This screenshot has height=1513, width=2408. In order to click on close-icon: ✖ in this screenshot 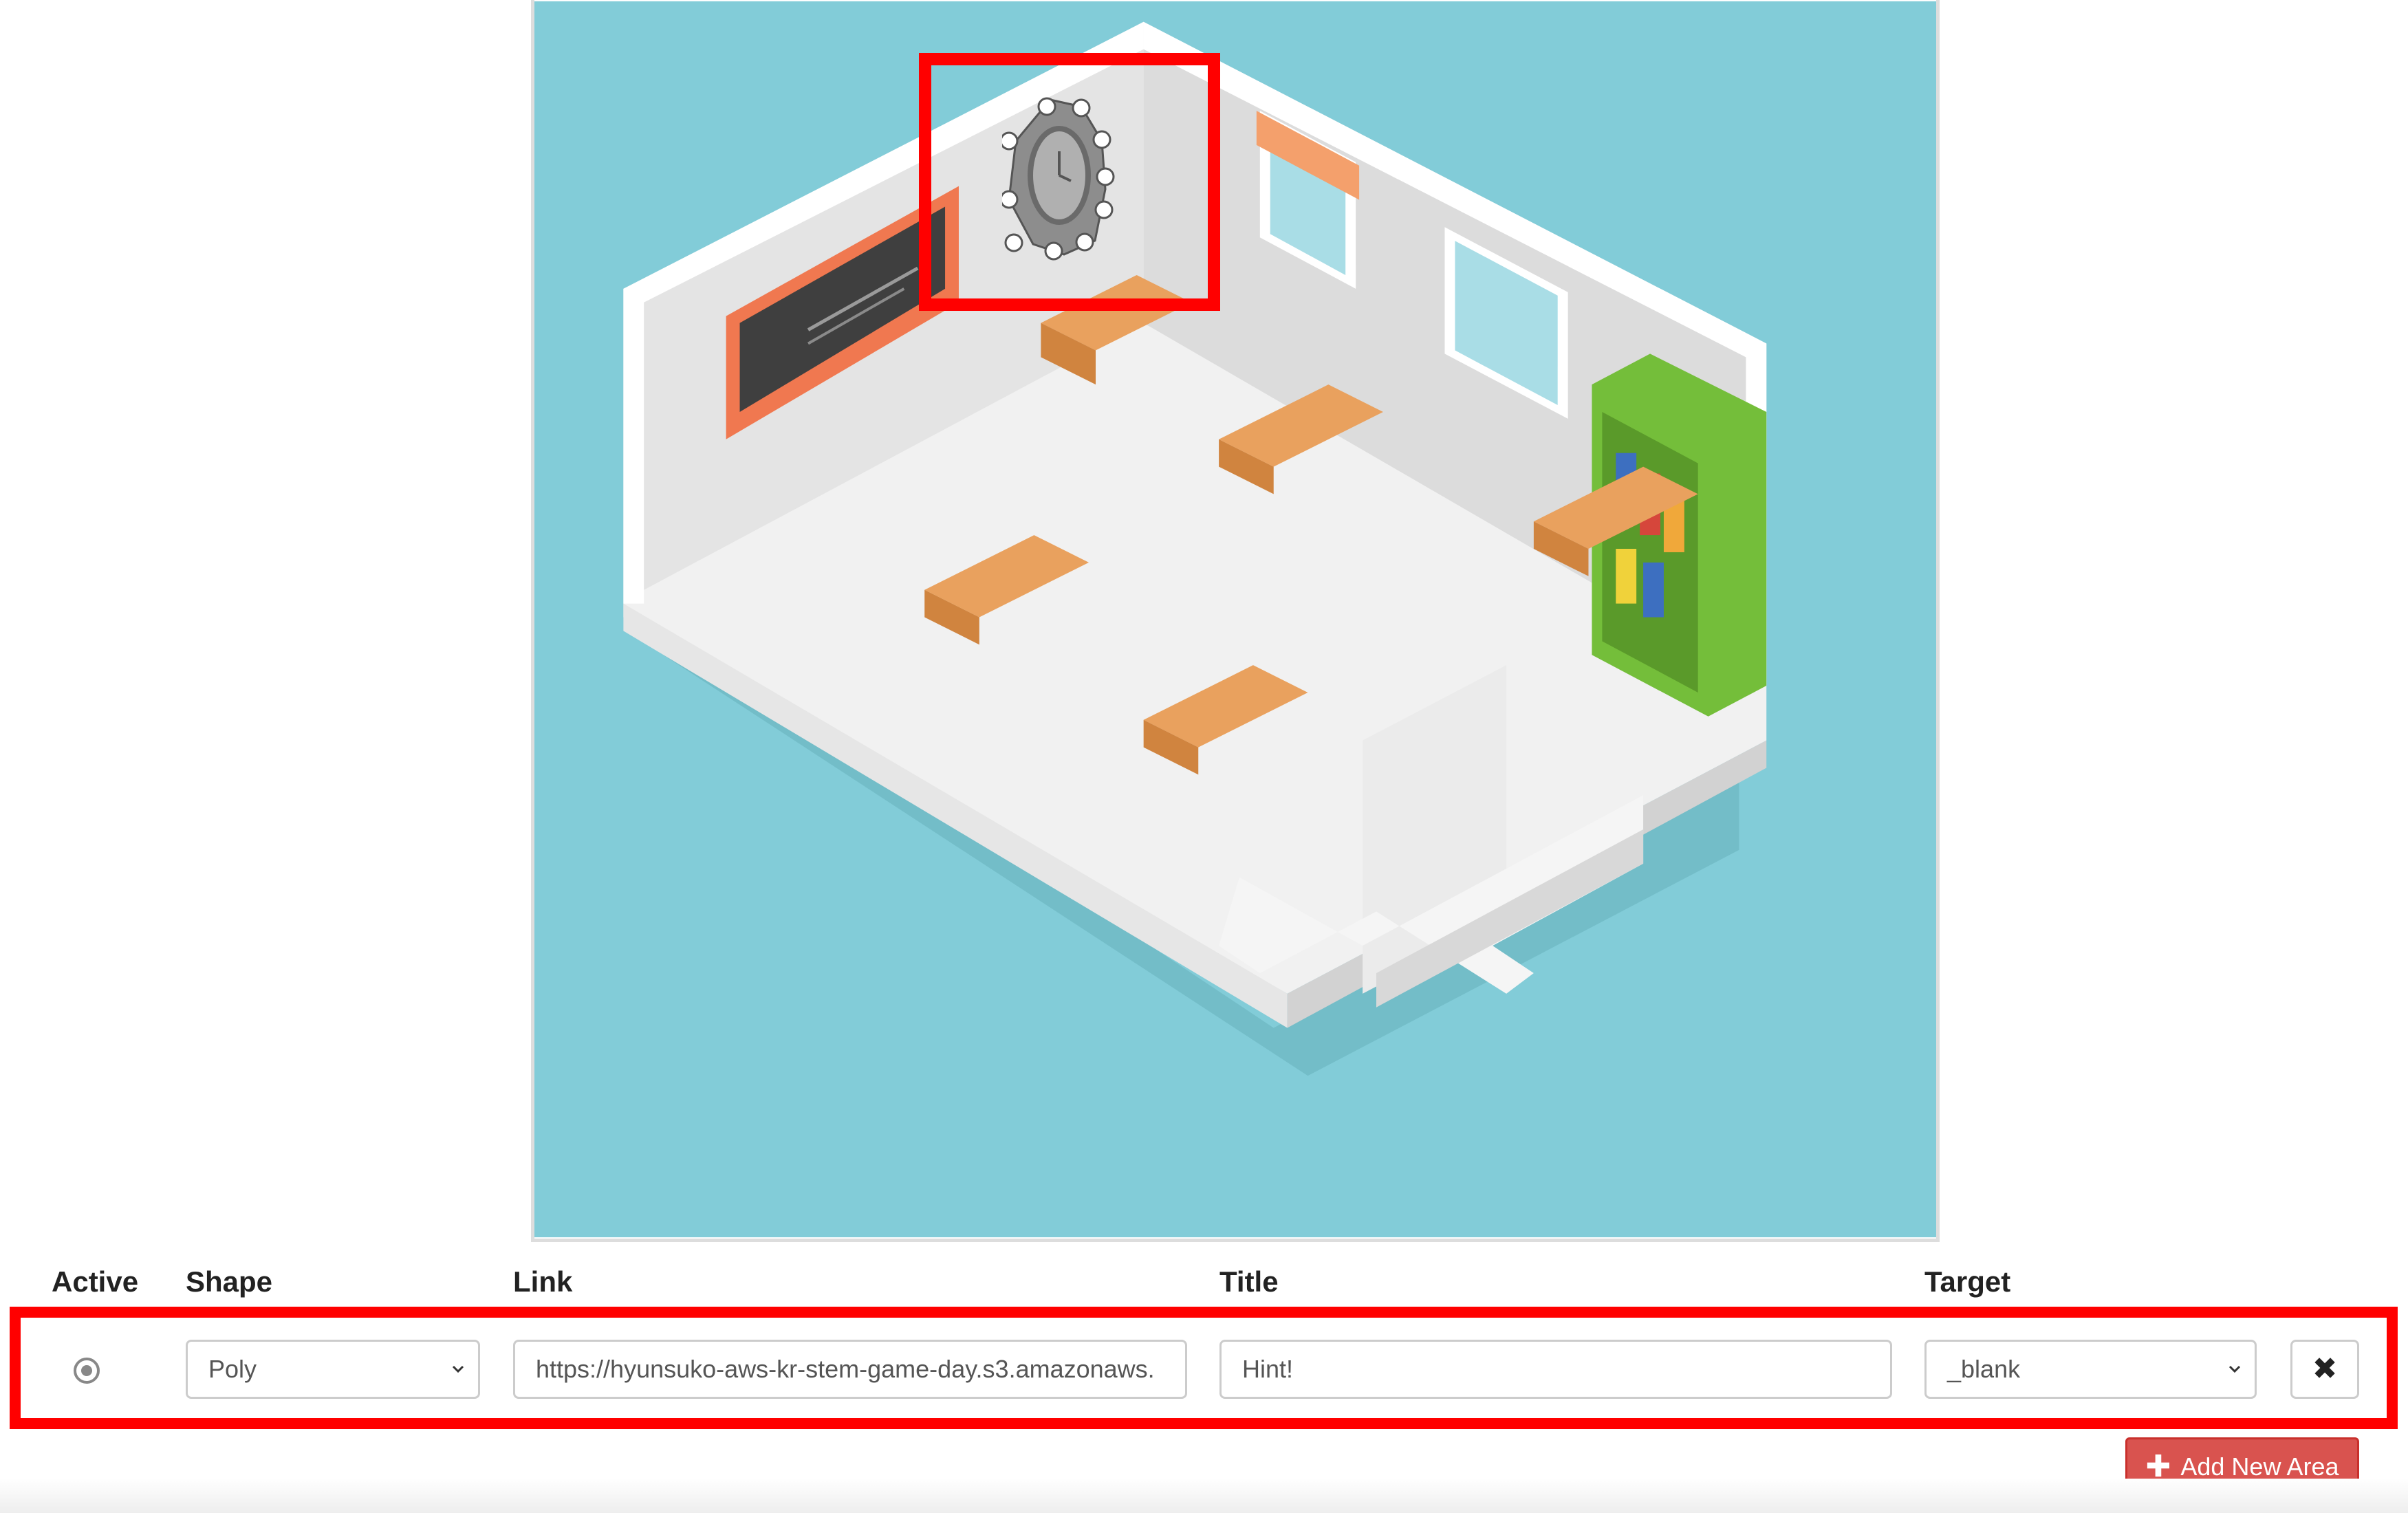, I will do `click(2325, 1369)`.